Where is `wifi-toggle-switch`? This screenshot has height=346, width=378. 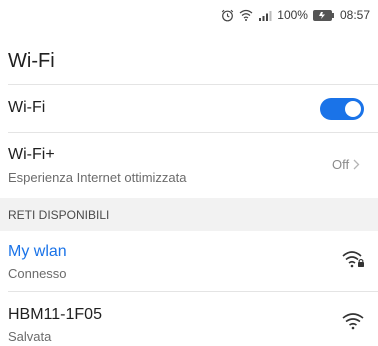 wifi-toggle-switch is located at coordinates (342, 109).